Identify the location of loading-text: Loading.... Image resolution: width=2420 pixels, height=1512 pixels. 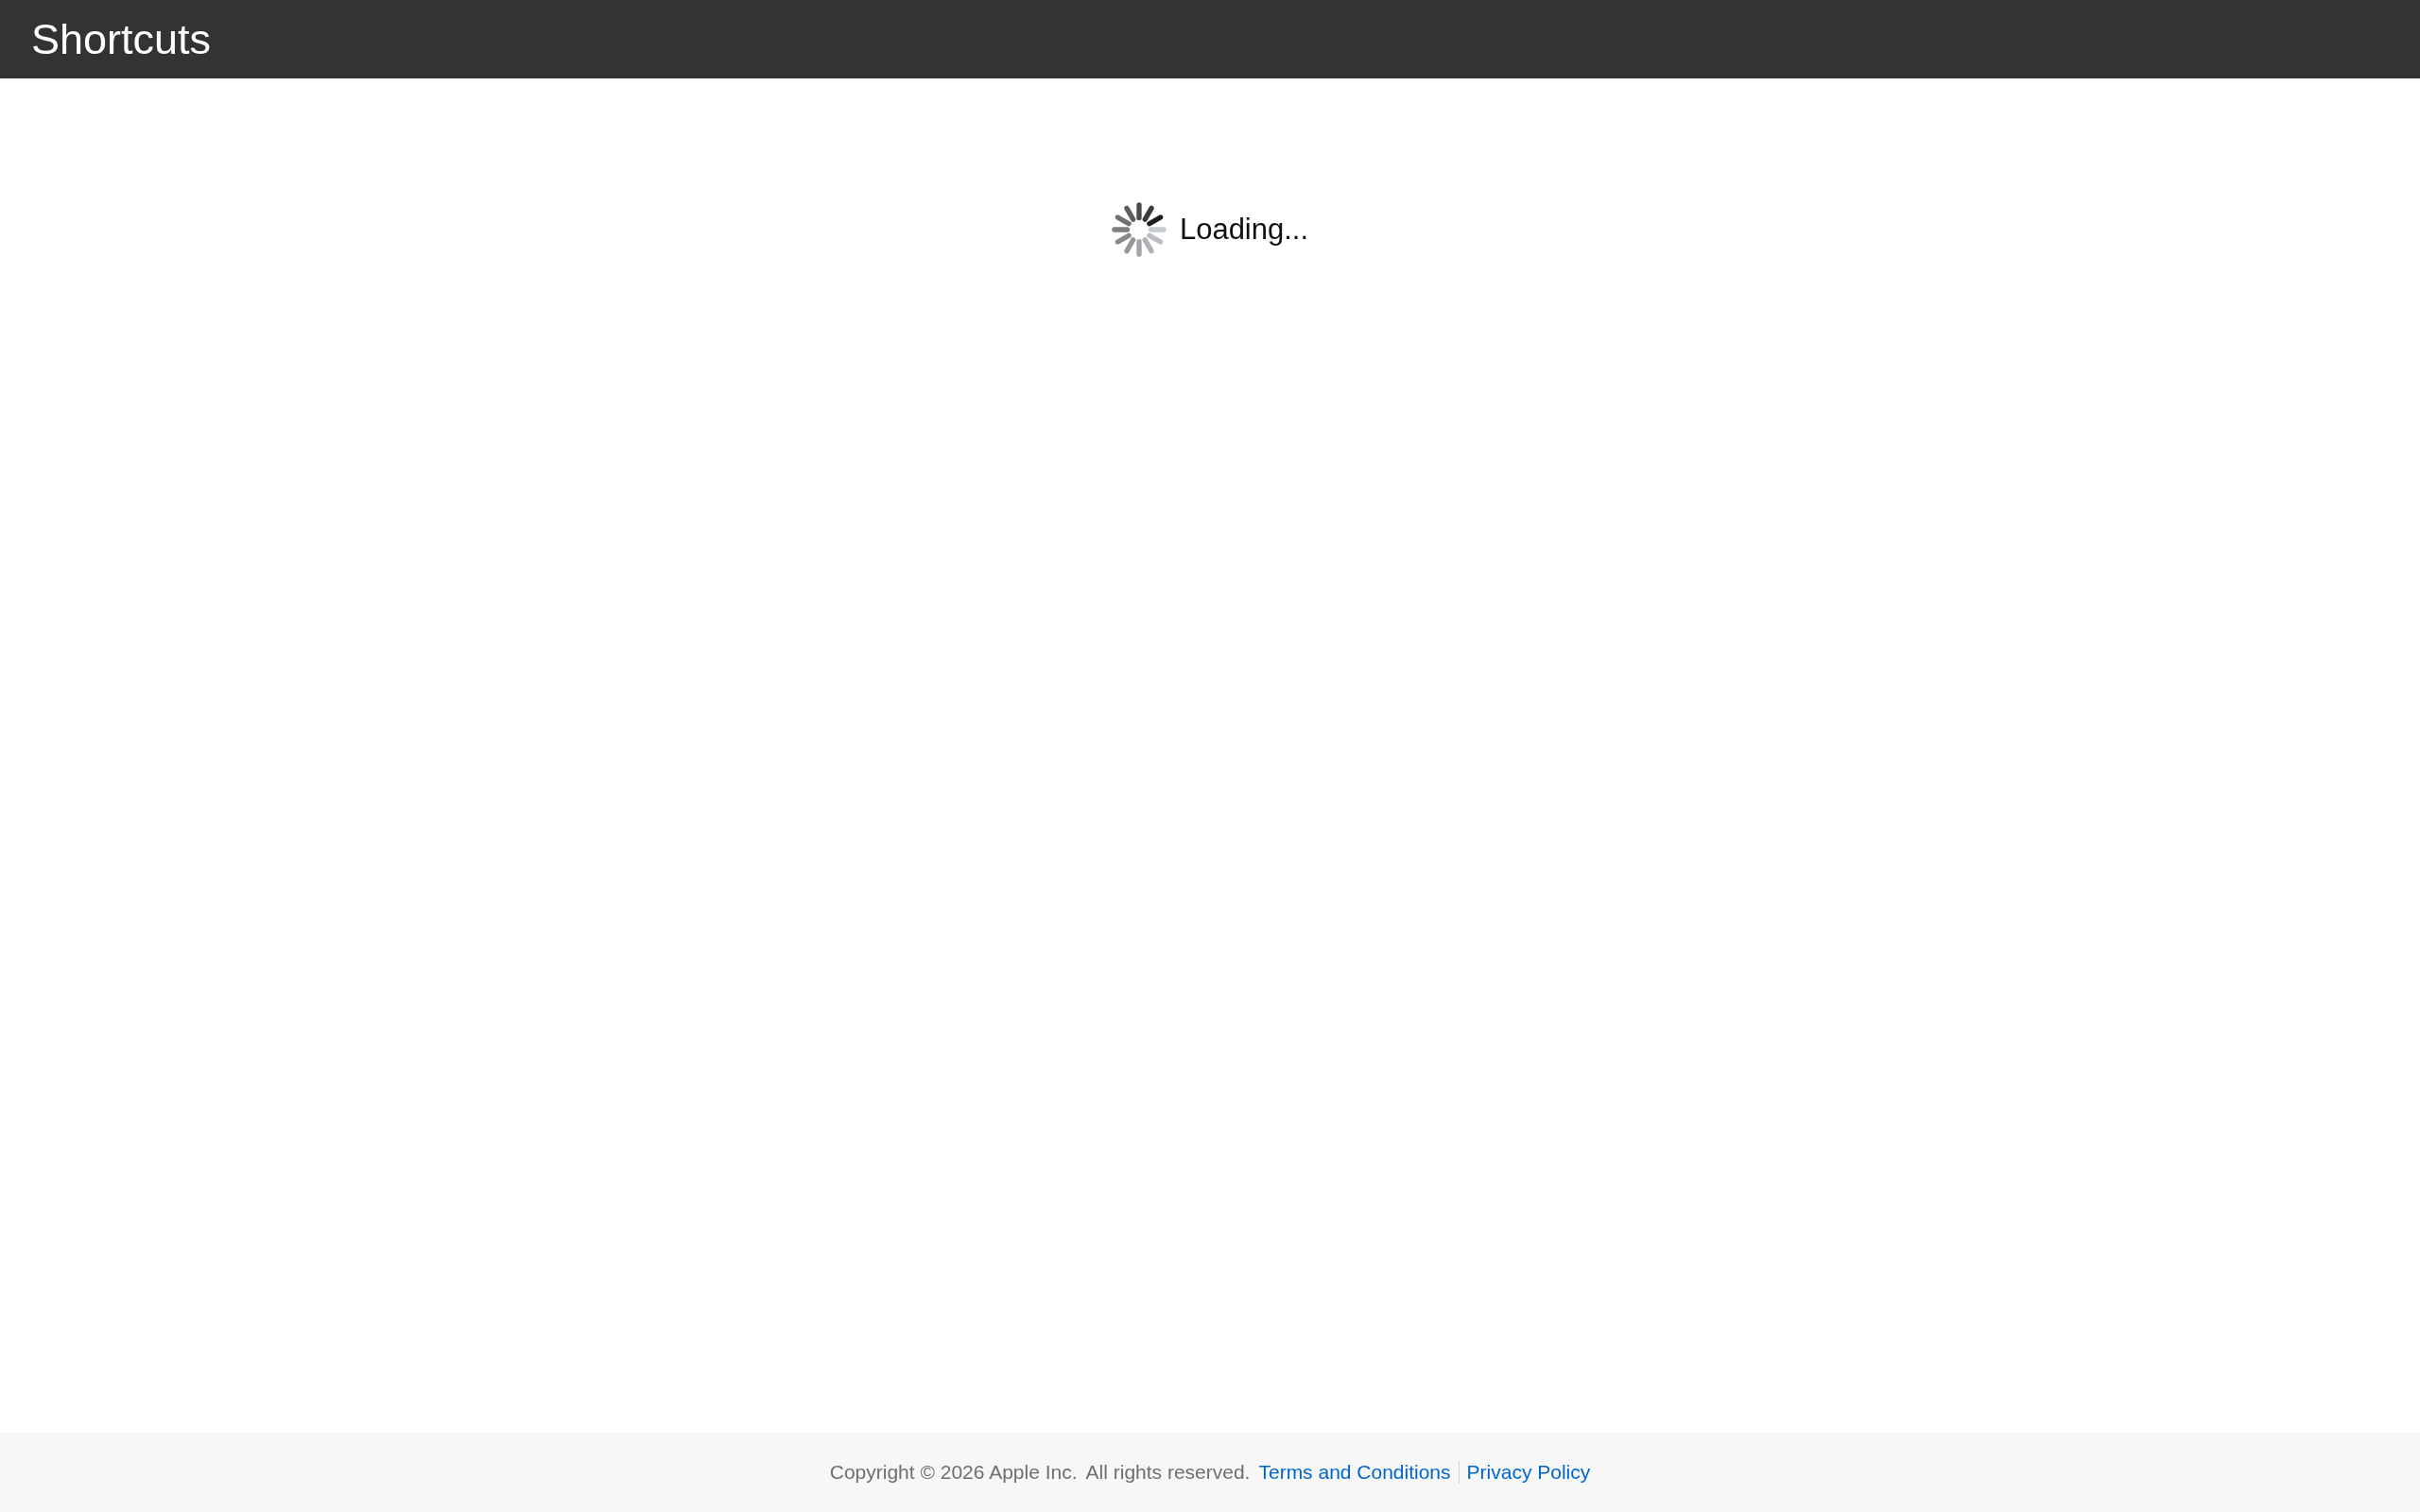
(1244, 230).